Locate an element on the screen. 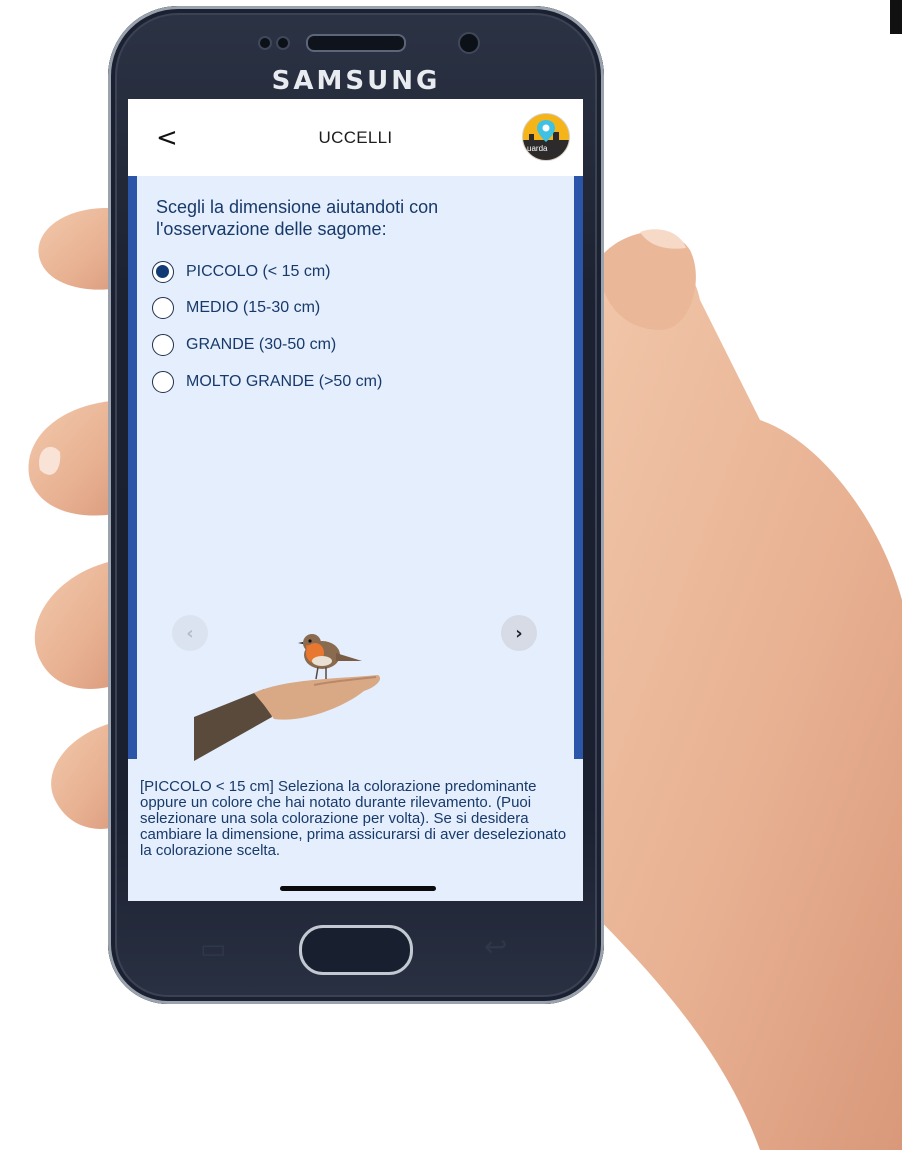  brand-logo: SAMSUNG is located at coordinates (356, 81).